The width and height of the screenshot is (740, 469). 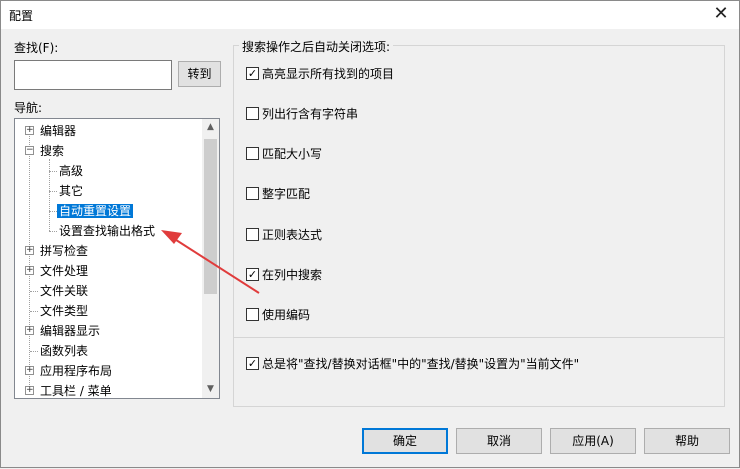 I want to click on annotation-arrow, so click(x=210, y=262).